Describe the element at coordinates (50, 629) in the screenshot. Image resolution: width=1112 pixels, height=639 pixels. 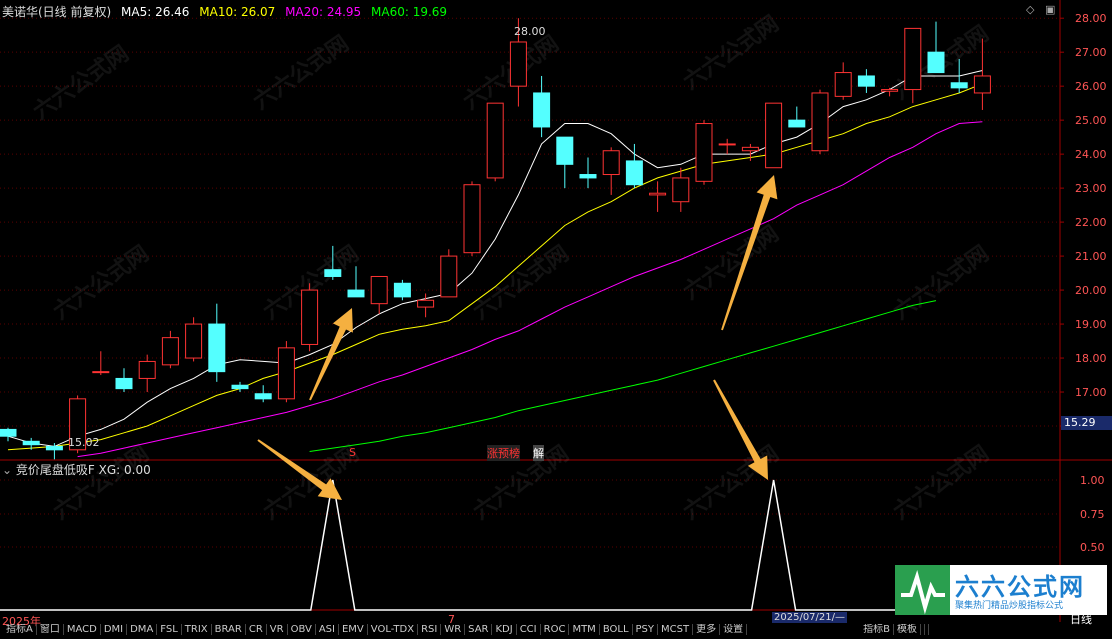
I see `bottom-tab-1: 窗口` at that location.